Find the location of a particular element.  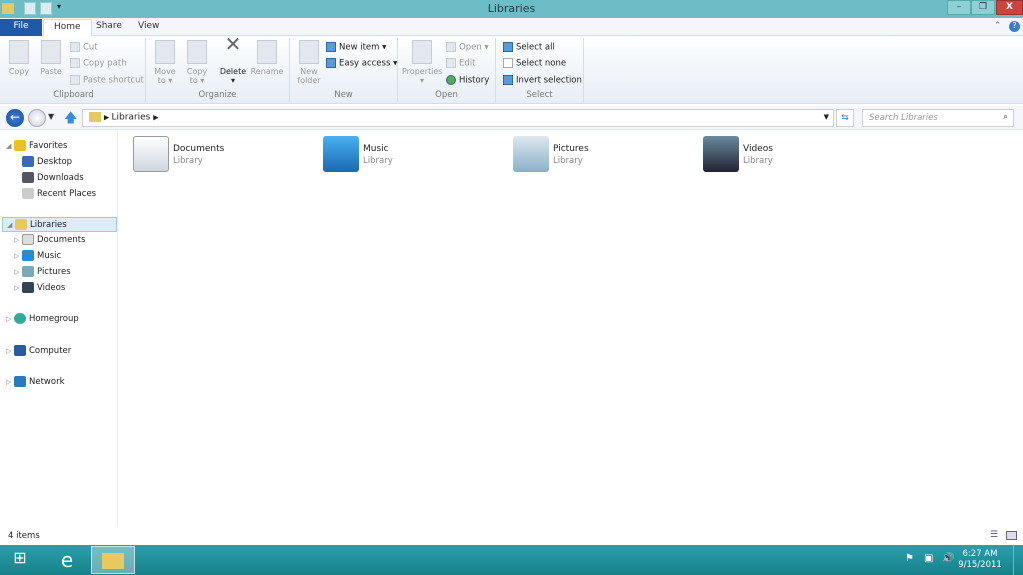

library-music: Music Library is located at coordinates (408, 155).